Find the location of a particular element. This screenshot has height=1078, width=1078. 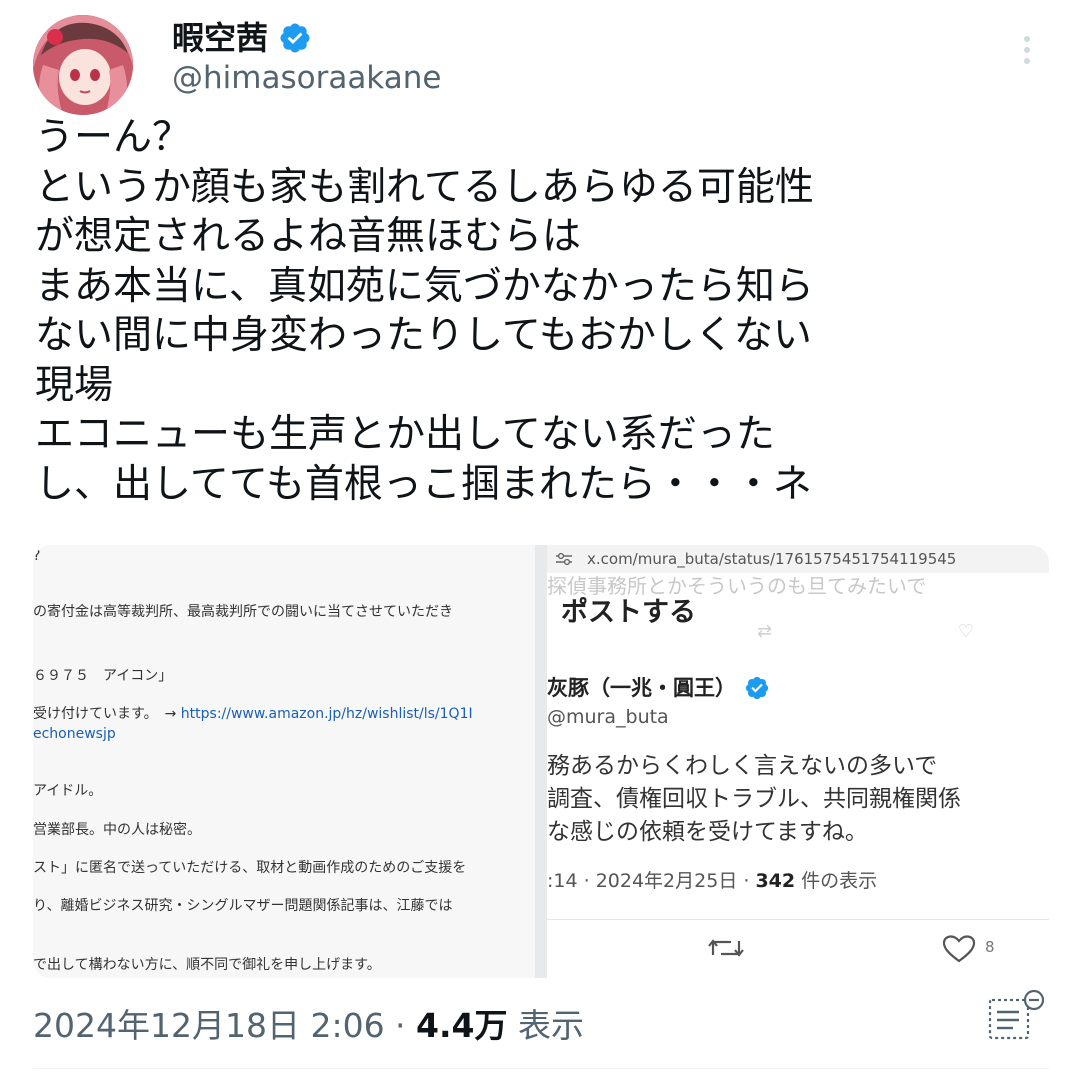

tweet-footer: 2024年12月18日 2:06 · 4.4万 表示 is located at coordinates (308, 1026).